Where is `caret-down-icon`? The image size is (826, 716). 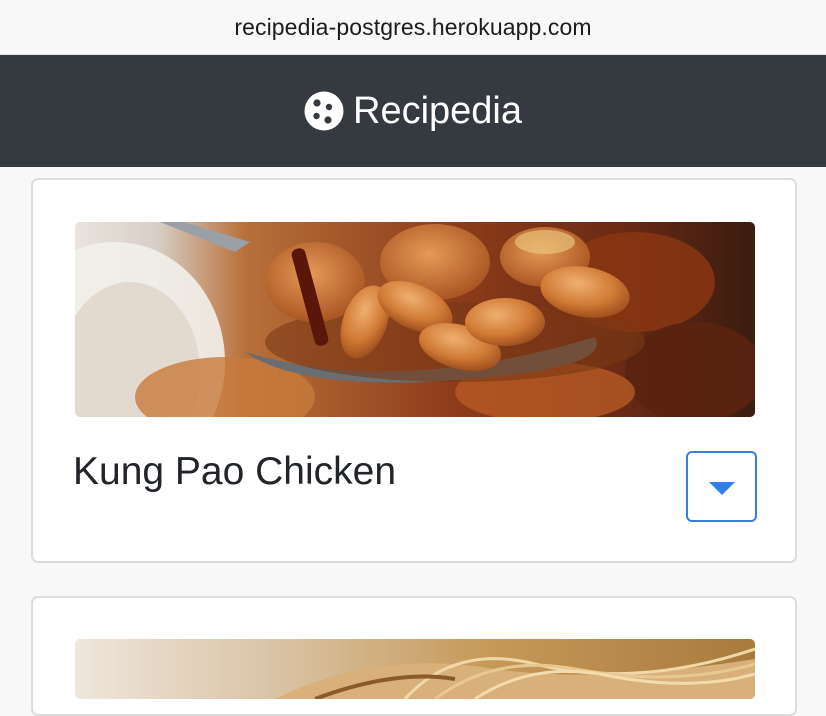 caret-down-icon is located at coordinates (721, 488).